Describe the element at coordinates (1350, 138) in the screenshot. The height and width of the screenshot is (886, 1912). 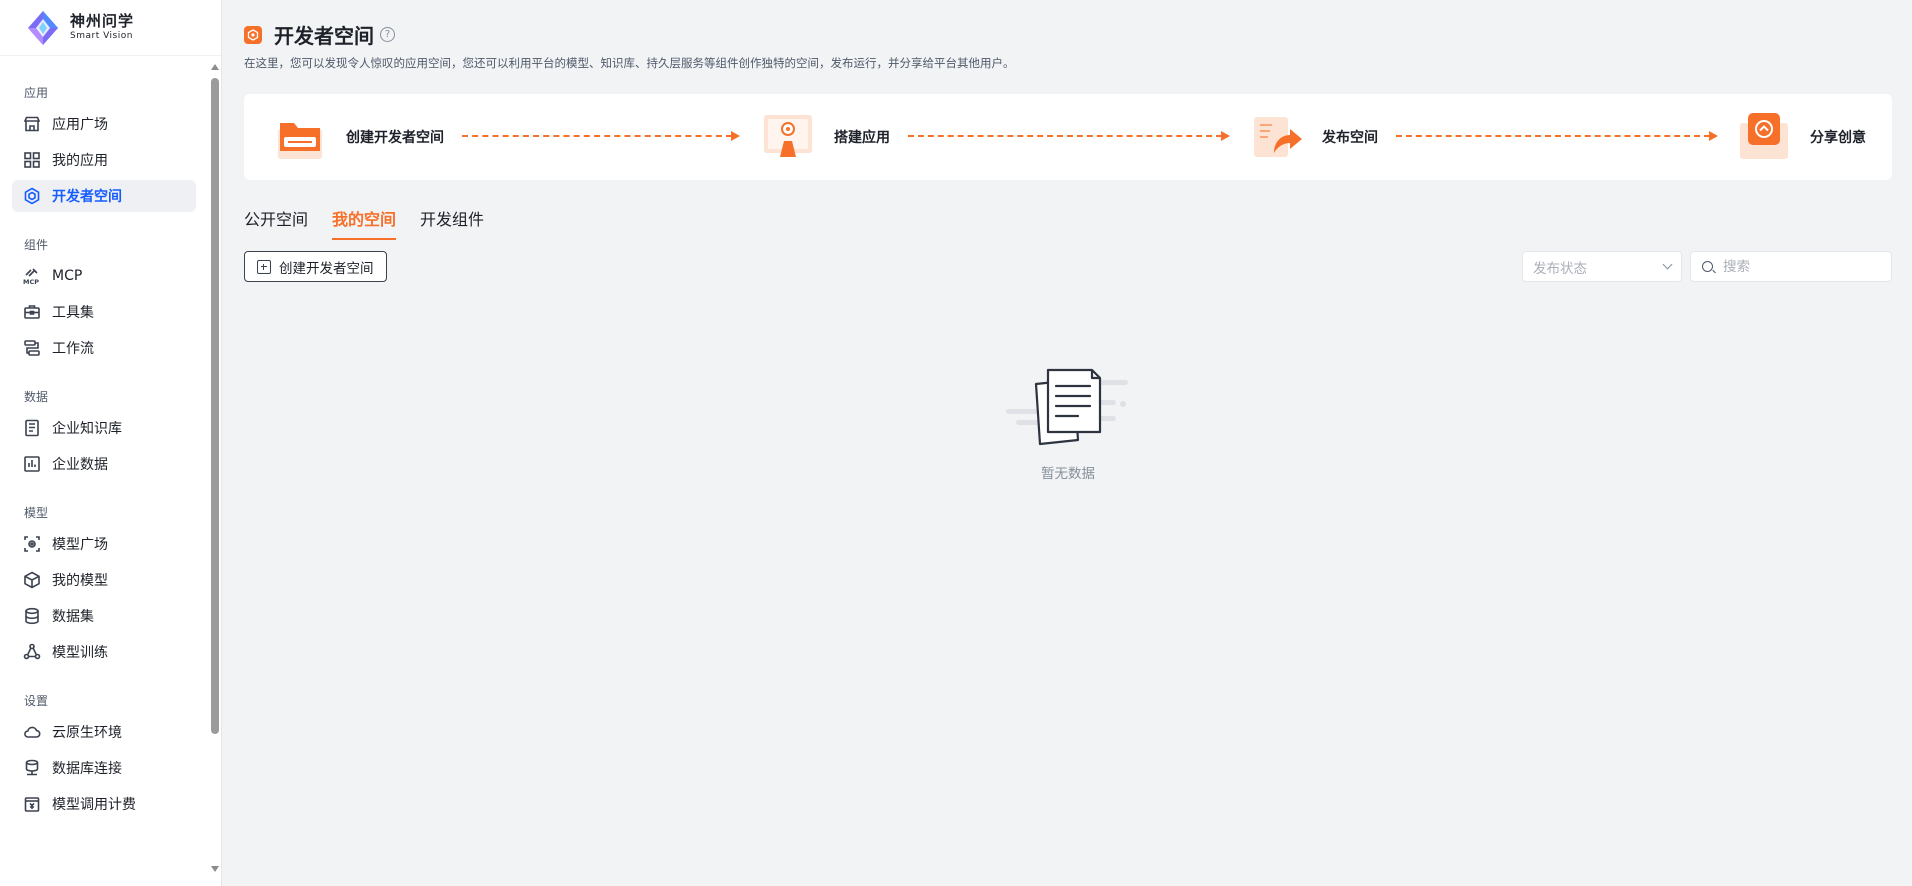
I see `step-label: 发布空间` at that location.